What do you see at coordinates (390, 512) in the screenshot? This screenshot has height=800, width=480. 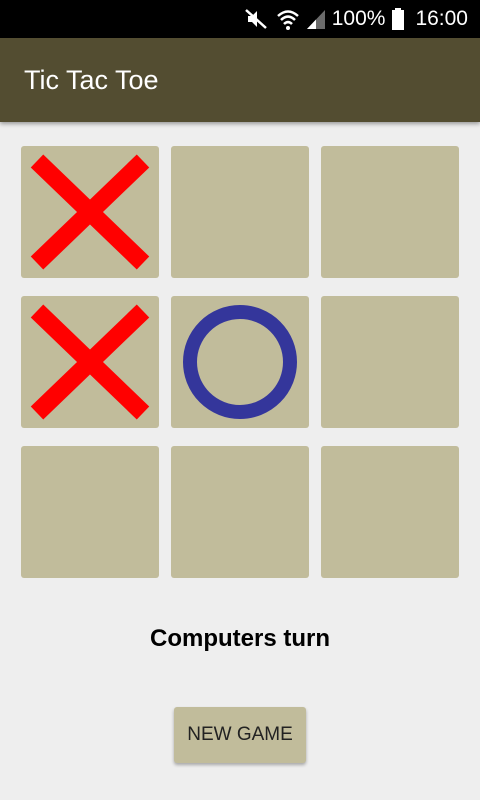 I see `board-cell-r3-c3` at bounding box center [390, 512].